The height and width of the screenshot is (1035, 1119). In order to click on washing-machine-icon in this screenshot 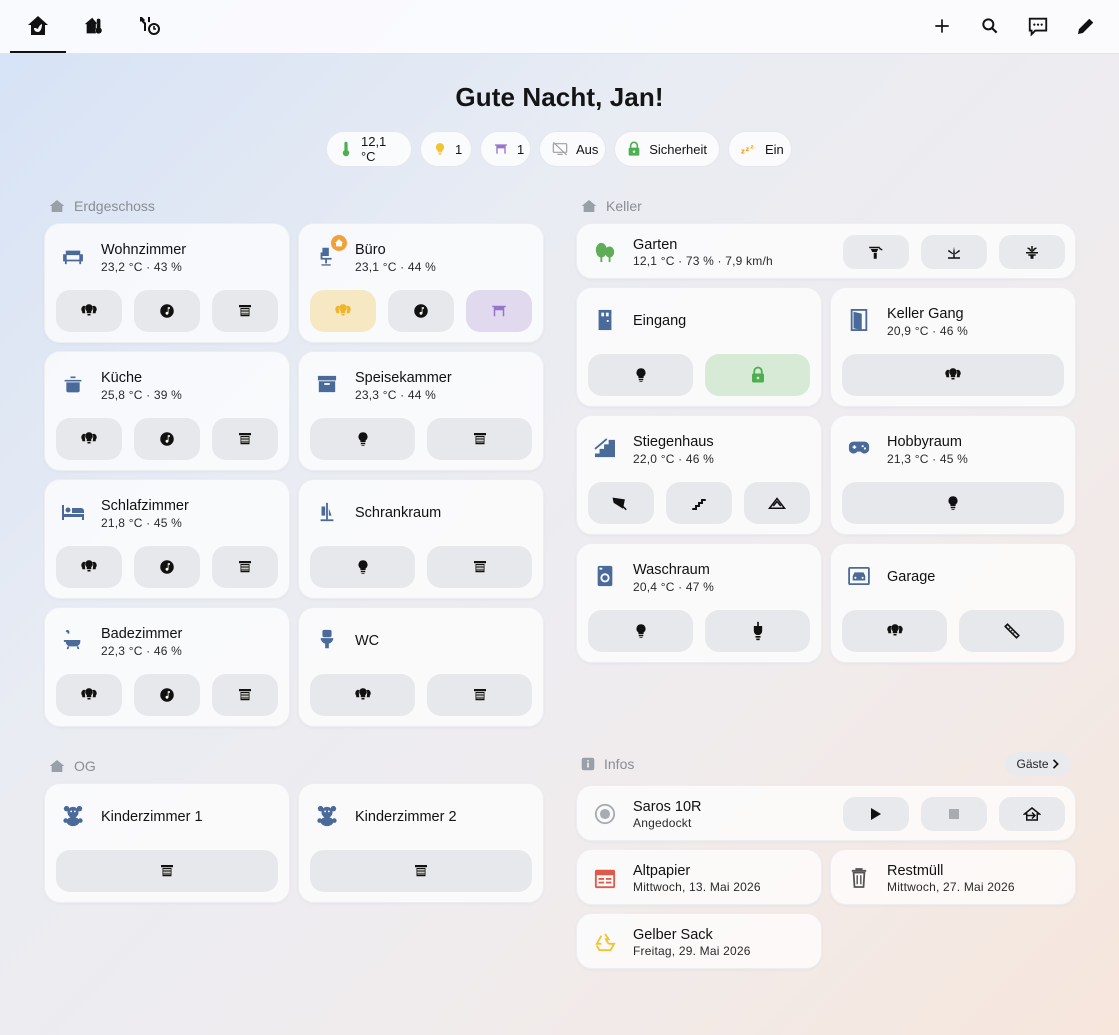, I will do `click(605, 576)`.